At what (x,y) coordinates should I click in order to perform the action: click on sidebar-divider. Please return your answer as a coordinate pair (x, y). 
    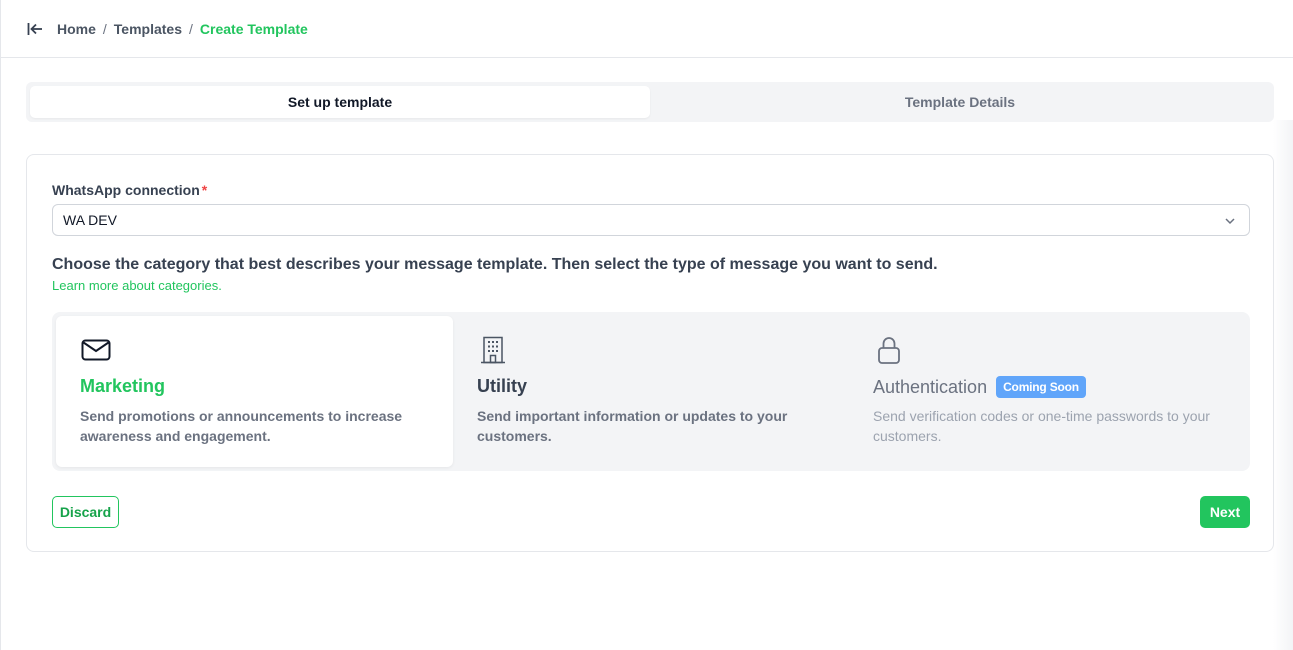
    Looking at the image, I should click on (0, 354).